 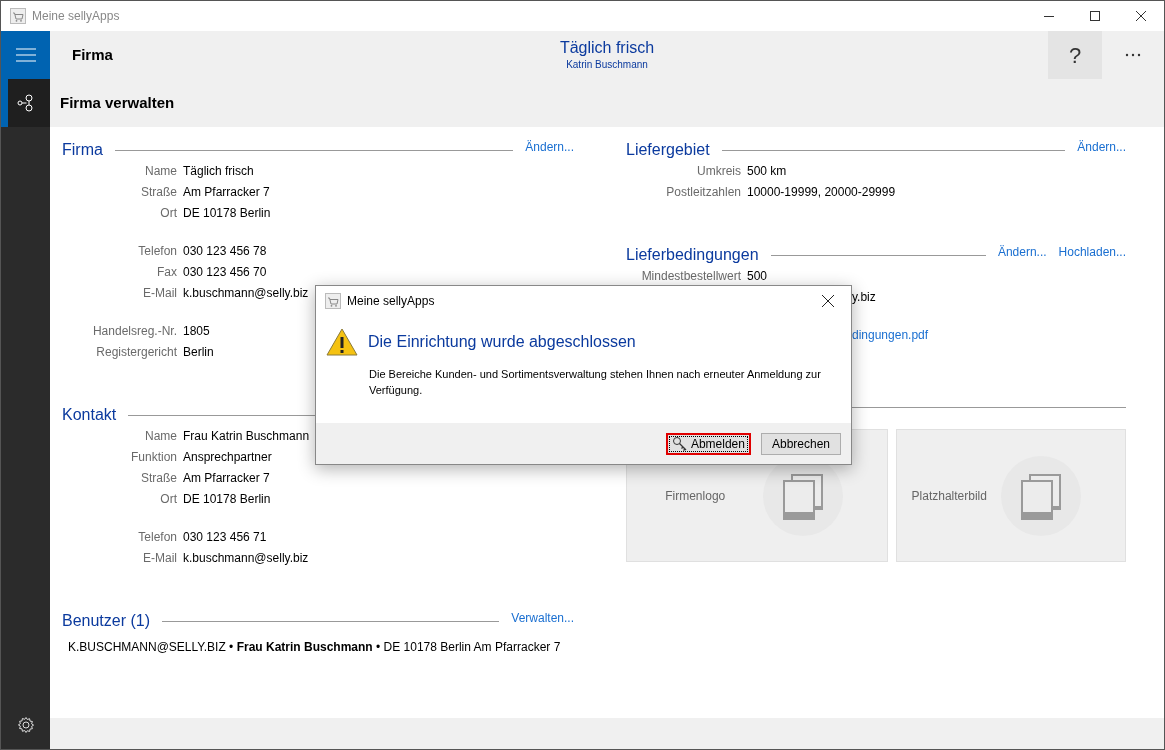 I want to click on section-title: Benutzer (1), so click(x=106, y=621).